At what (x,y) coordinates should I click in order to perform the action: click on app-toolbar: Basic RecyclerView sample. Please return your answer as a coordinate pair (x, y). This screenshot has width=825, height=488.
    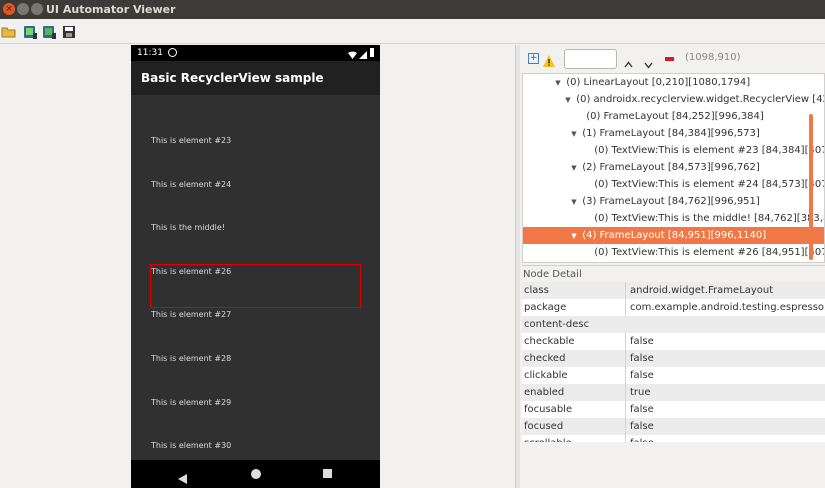
    Looking at the image, I should click on (255, 78).